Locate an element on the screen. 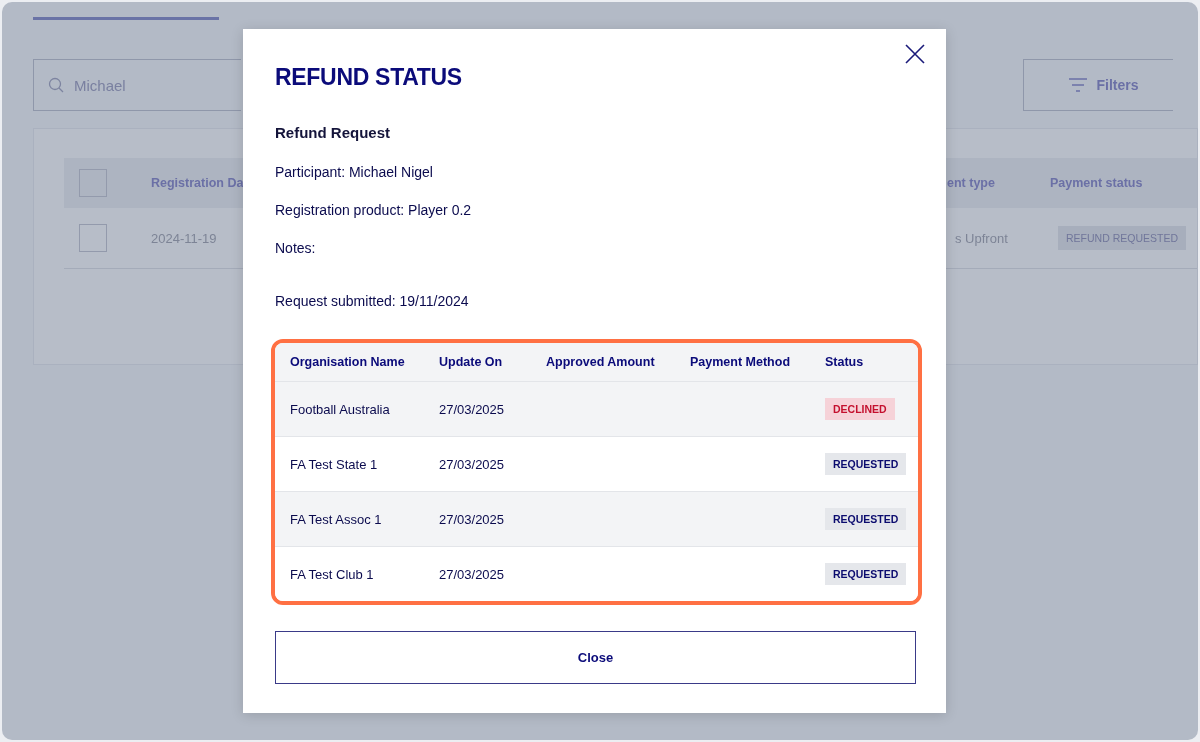 This screenshot has height=742, width=1200. close-icon is located at coordinates (915, 54).